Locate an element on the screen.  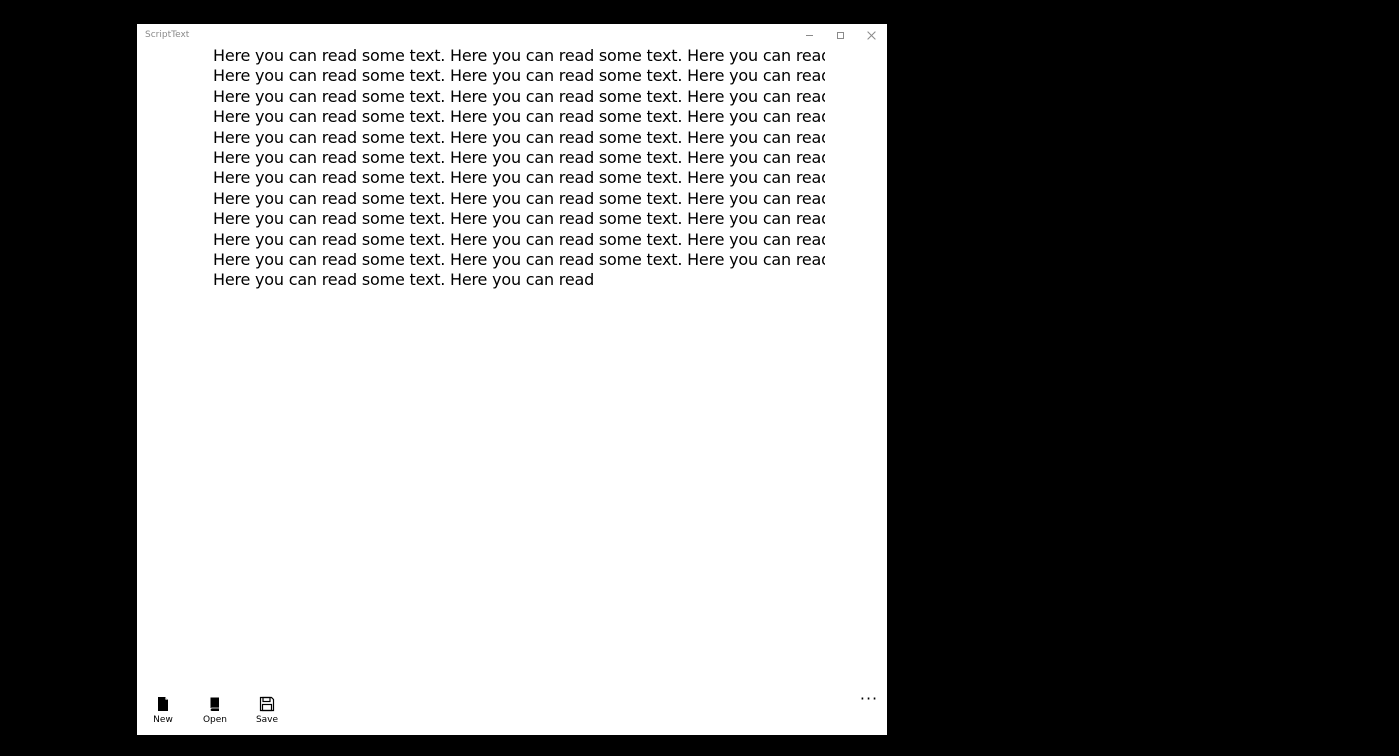
close-icon is located at coordinates (871, 35).